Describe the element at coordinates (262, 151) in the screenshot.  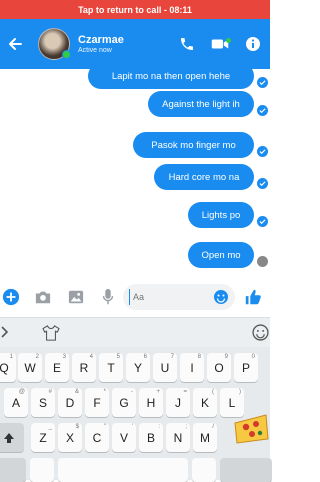
I see `delivered-check-icon` at that location.